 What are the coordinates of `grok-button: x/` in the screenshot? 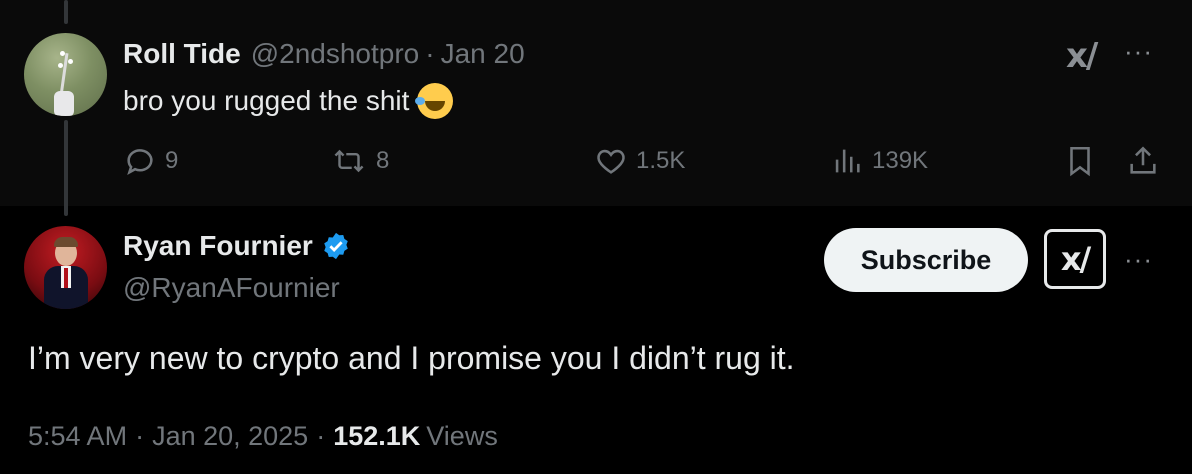 It's located at (1075, 259).